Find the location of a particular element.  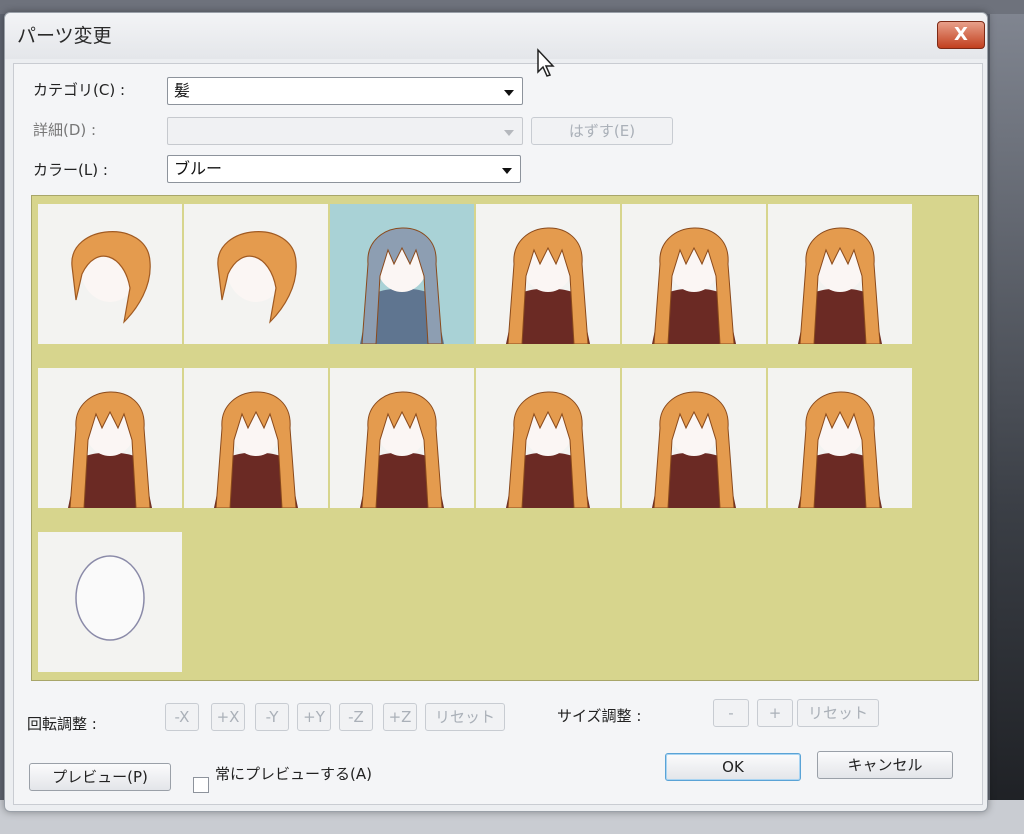

color-select: ブルー is located at coordinates (344, 169).